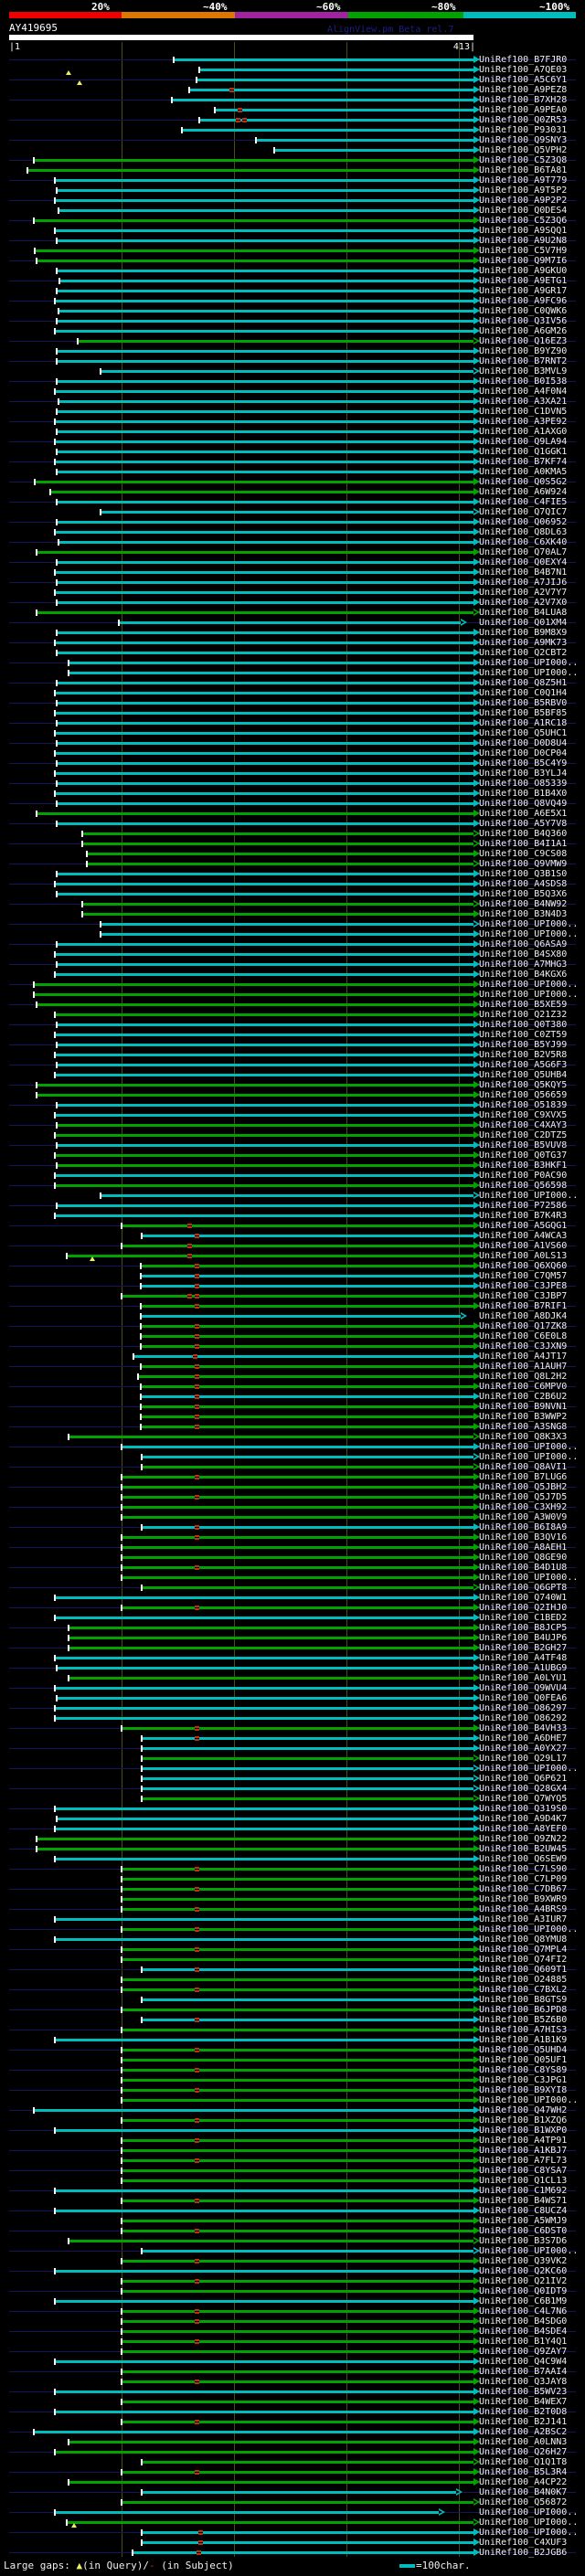 This screenshot has height=2576, width=585. Describe the element at coordinates (523, 2030) in the screenshot. I see `hit-accession-link: UniRef100_A7HIS3` at that location.